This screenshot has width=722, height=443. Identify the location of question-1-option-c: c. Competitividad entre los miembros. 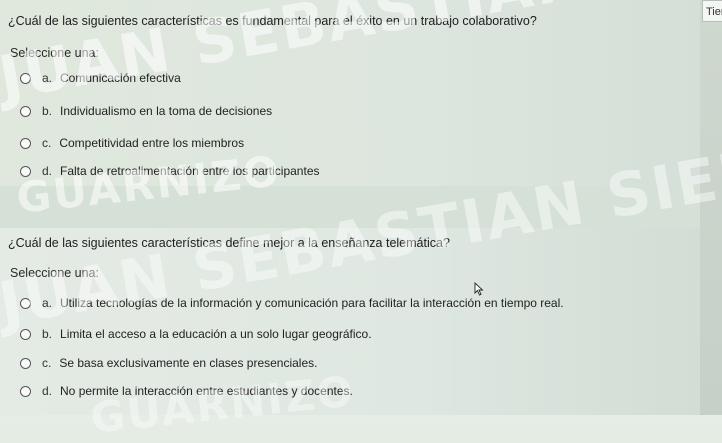
(132, 143).